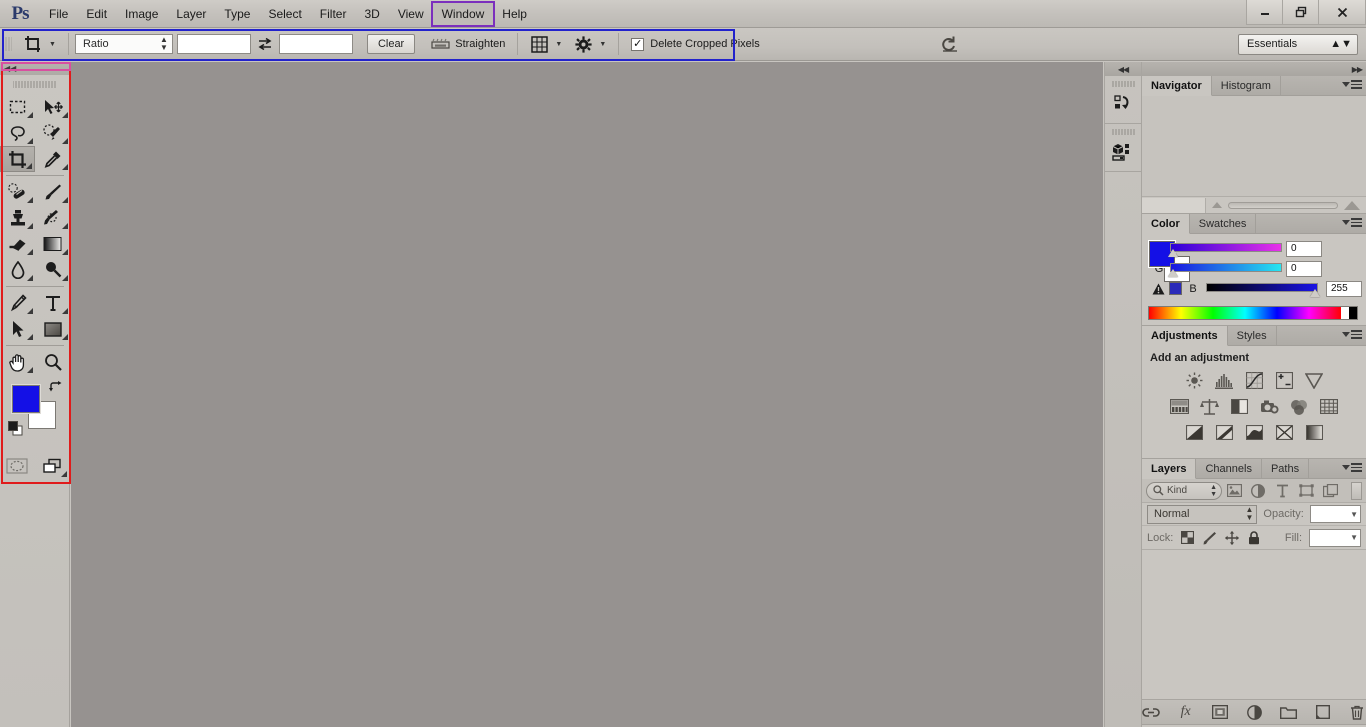 This screenshot has width=1366, height=727. I want to click on color-lookup-icon, so click(1329, 406).